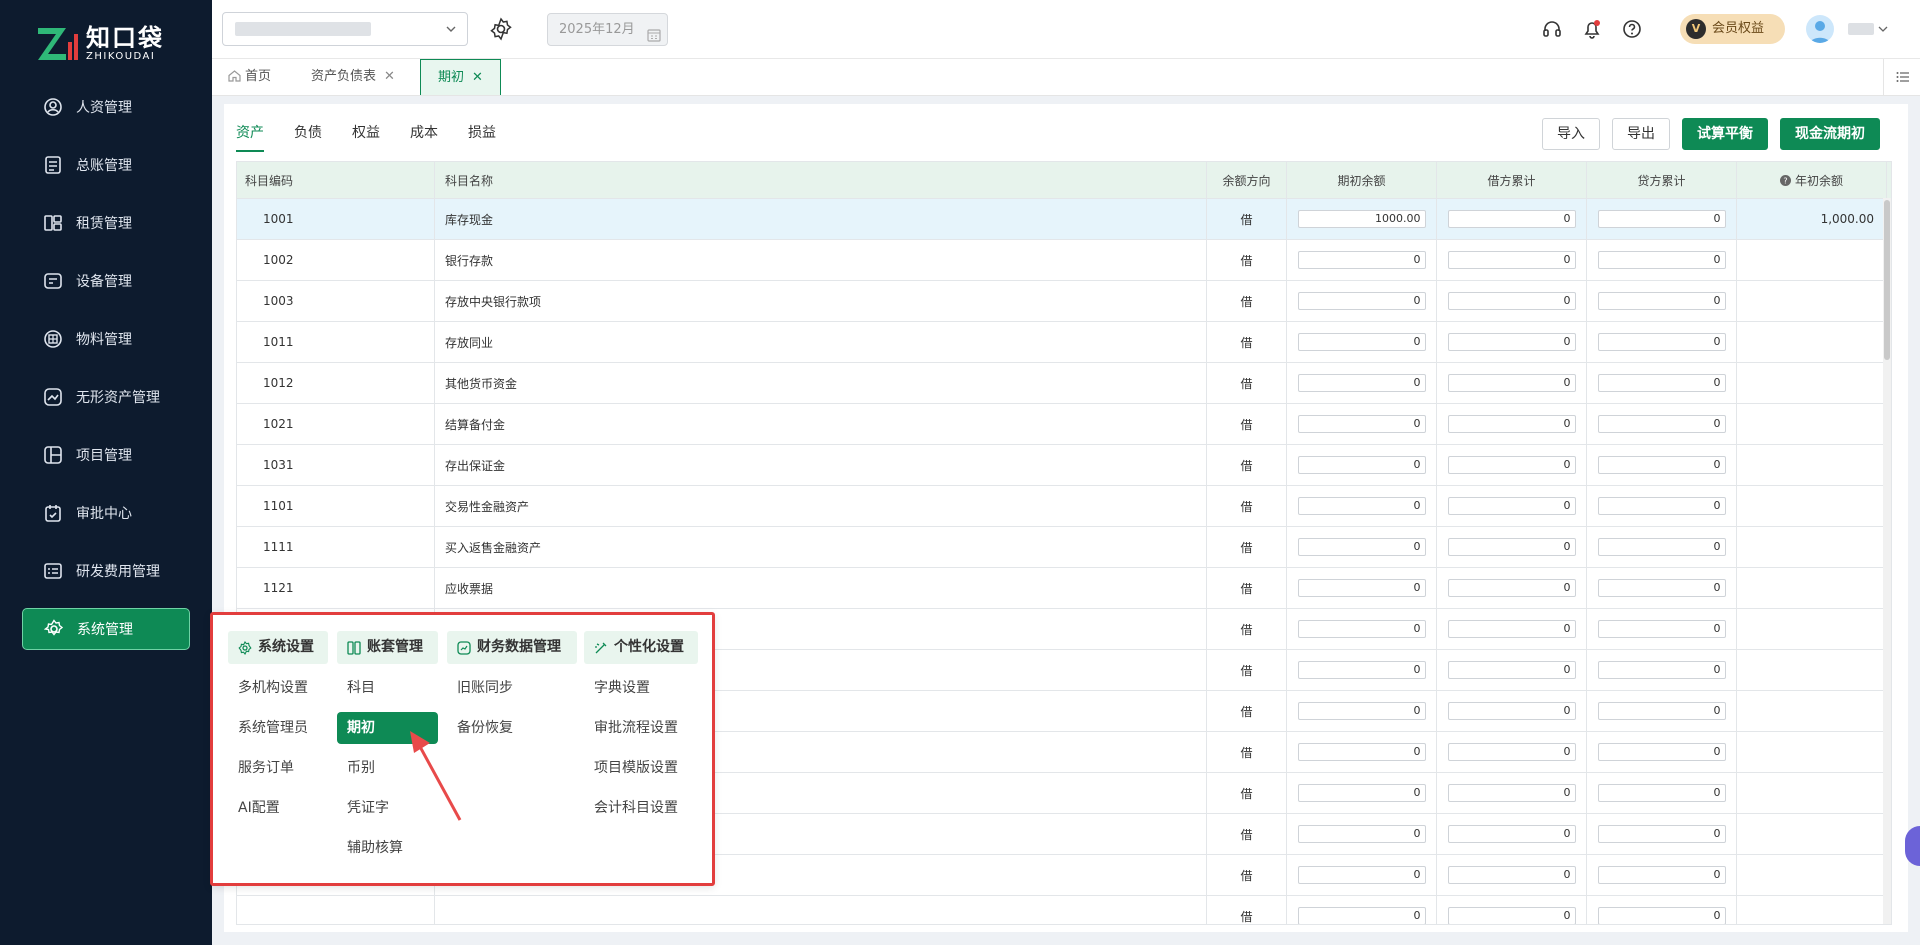 The image size is (1920, 945). Describe the element at coordinates (106, 339) in the screenshot. I see `sidebar-item-material: 物料管理` at that location.